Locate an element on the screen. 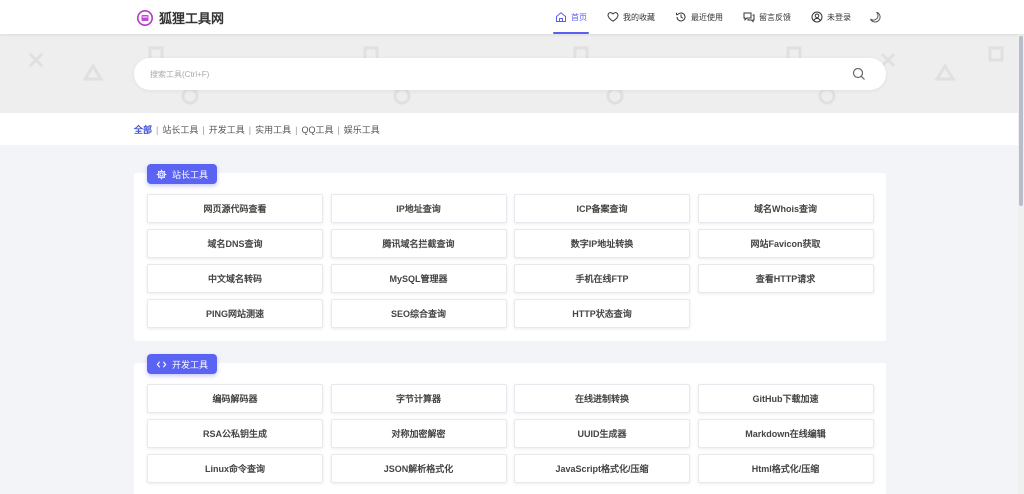 The height and width of the screenshot is (494, 1024). chat-icon is located at coordinates (749, 17).